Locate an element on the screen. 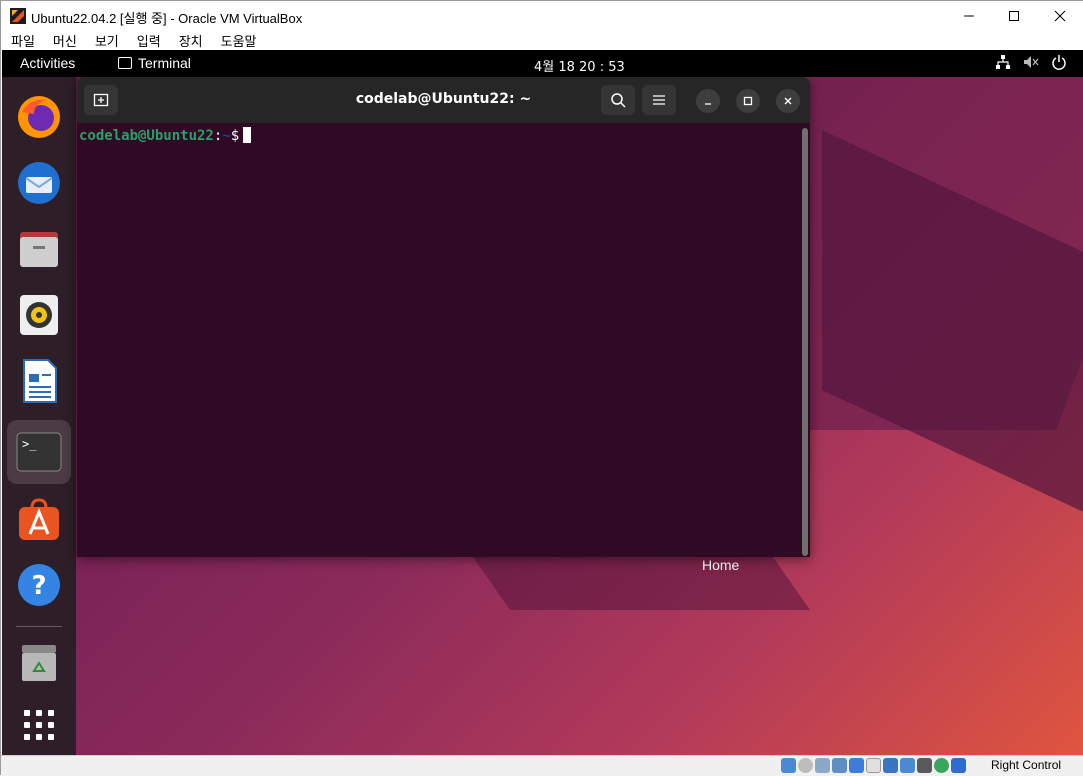 This screenshot has width=1083, height=776. power-icon is located at coordinates (1059, 62).